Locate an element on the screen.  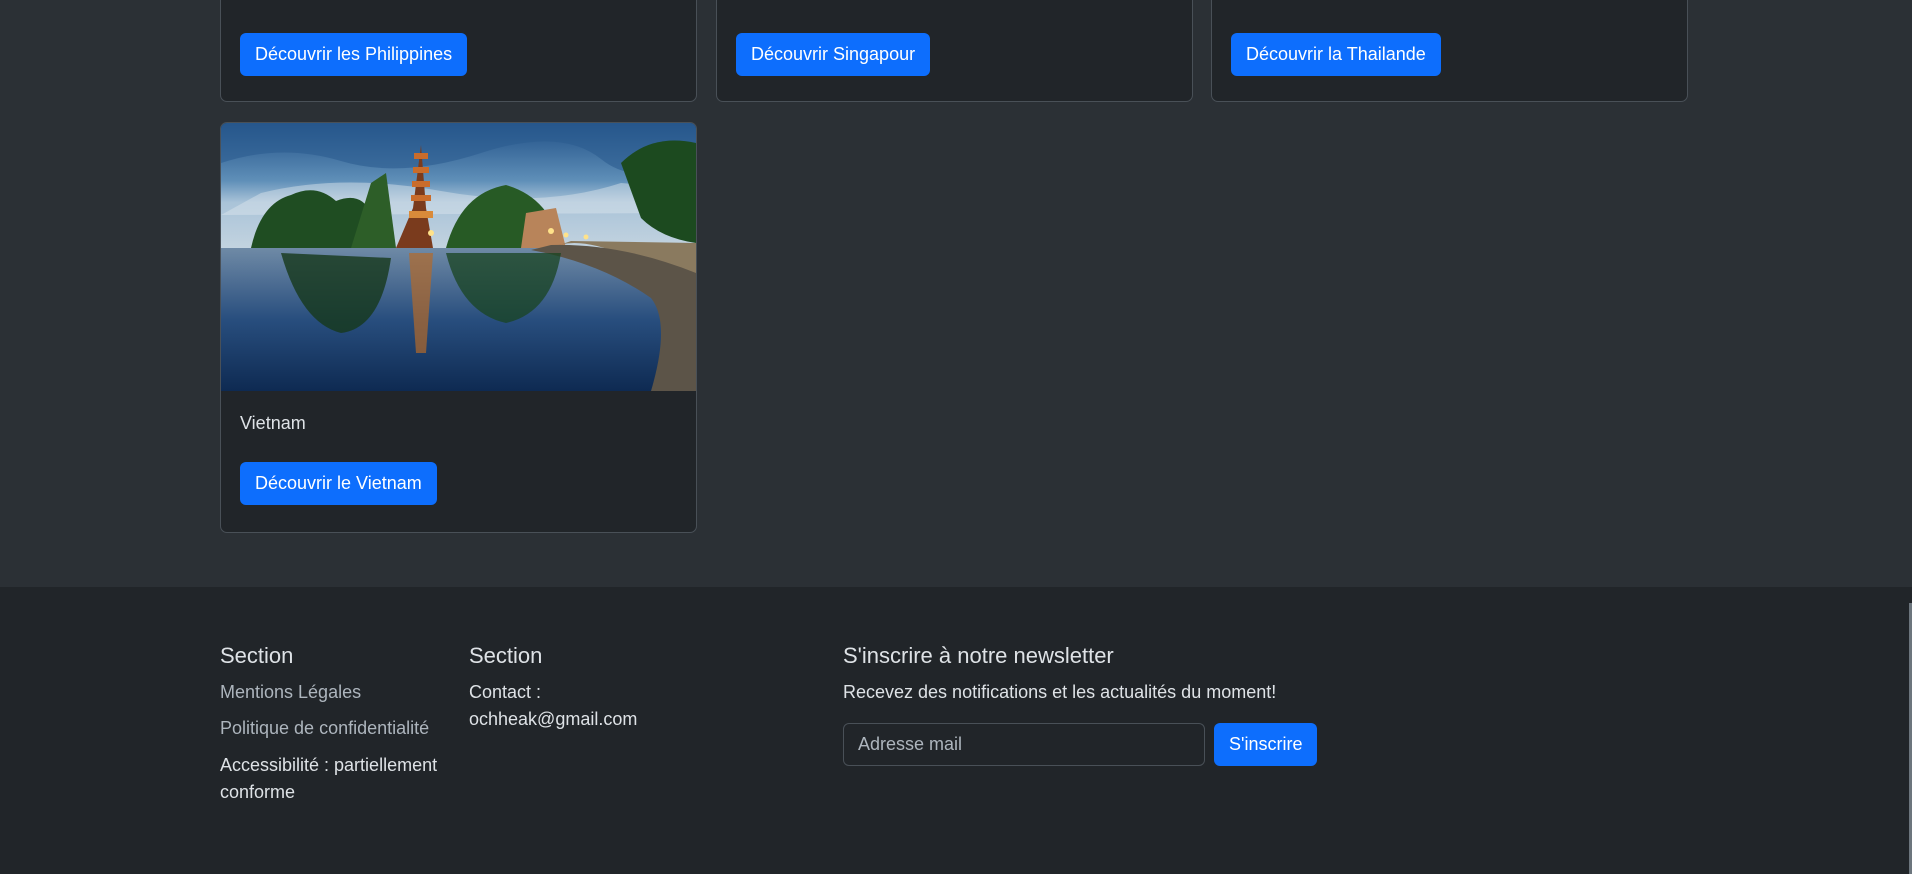
card-singapore: Découvrir Singapour is located at coordinates (954, 51).